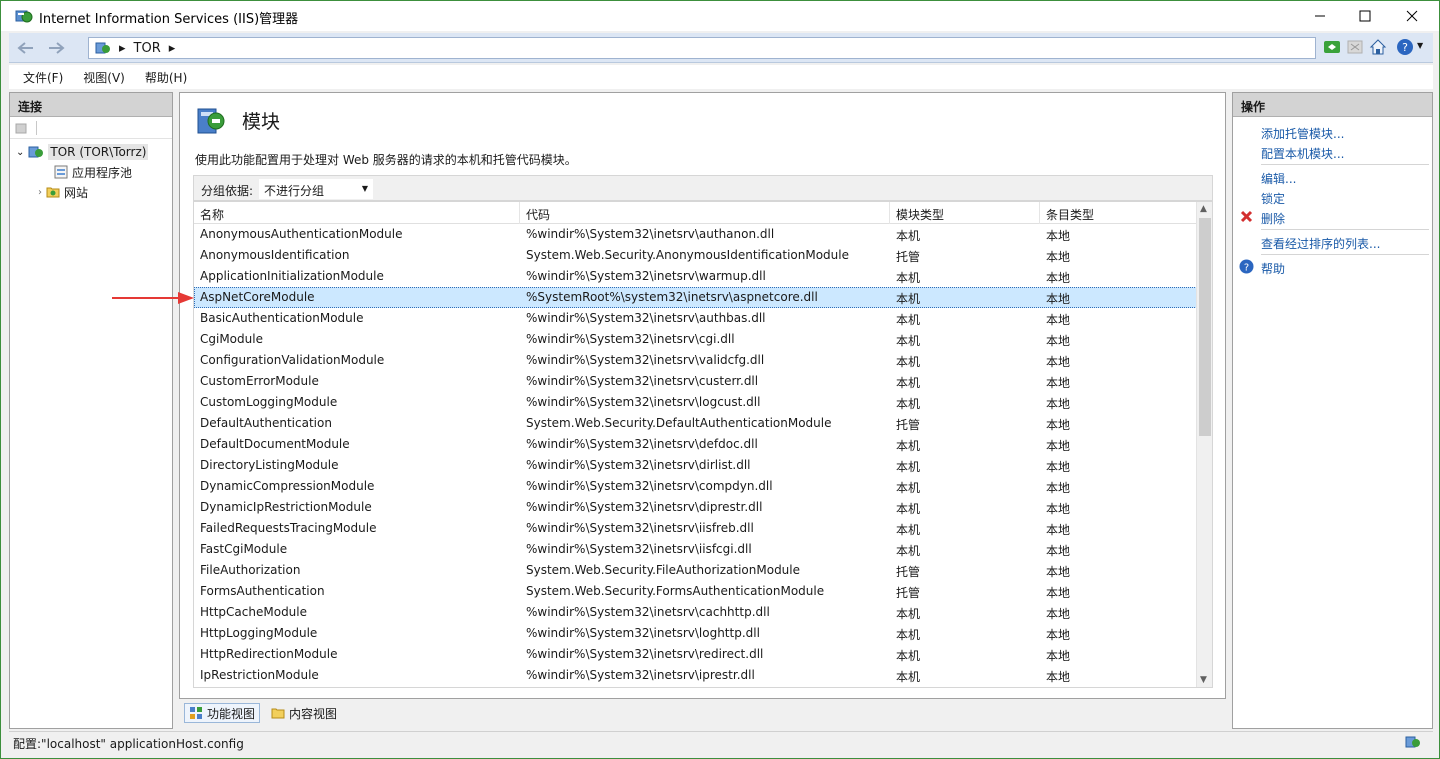 Image resolution: width=1440 pixels, height=759 pixels. Describe the element at coordinates (1378, 47) in the screenshot. I see `home-icon` at that location.